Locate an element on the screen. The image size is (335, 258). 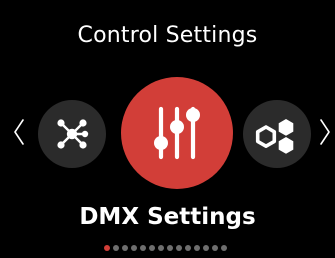
network-hub-icon is located at coordinates (72, 134).